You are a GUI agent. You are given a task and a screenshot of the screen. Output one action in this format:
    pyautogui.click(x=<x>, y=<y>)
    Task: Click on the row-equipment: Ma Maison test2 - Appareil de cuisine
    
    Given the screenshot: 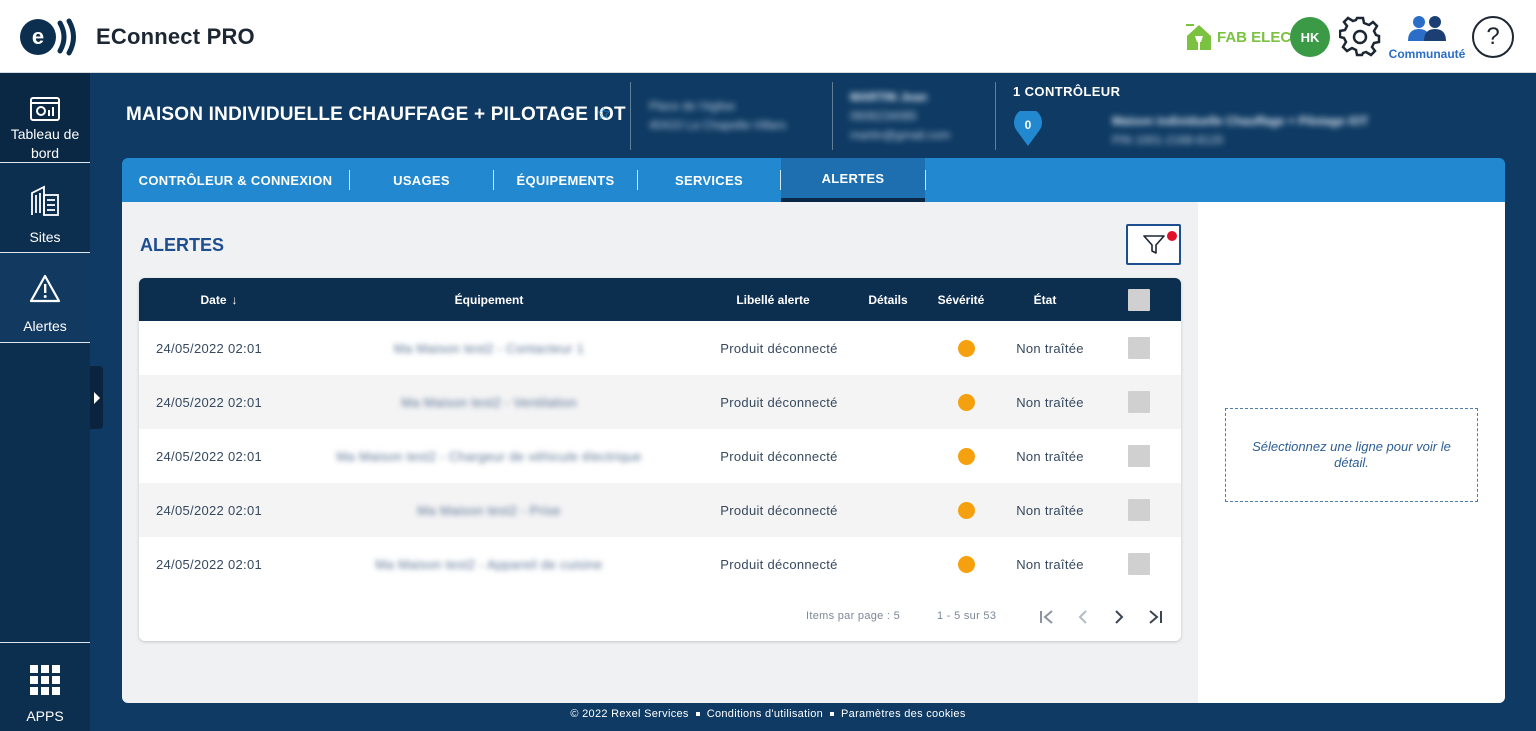 What is the action you would take?
    pyautogui.click(x=489, y=564)
    